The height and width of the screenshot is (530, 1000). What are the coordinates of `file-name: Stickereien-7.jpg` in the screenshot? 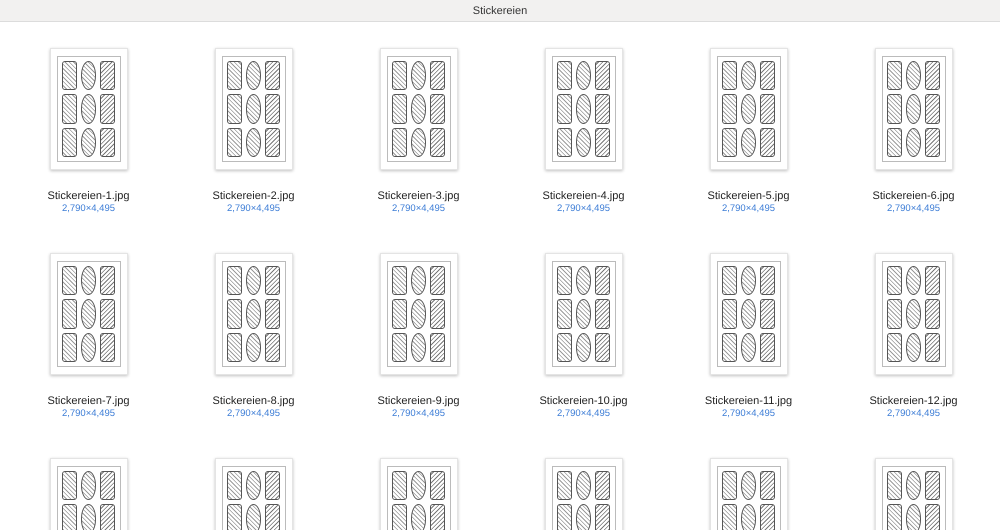 It's located at (89, 401).